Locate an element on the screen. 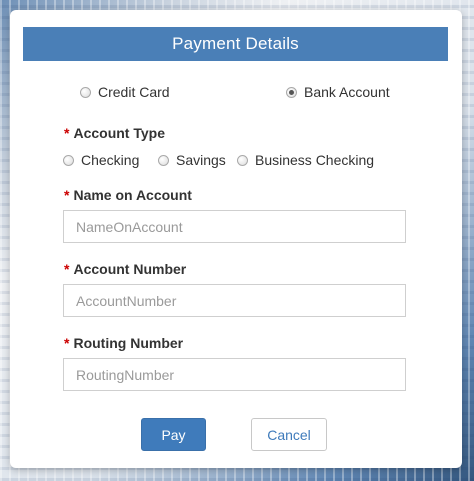 The width and height of the screenshot is (474, 481). account-type-savings: Savings is located at coordinates (192, 160).